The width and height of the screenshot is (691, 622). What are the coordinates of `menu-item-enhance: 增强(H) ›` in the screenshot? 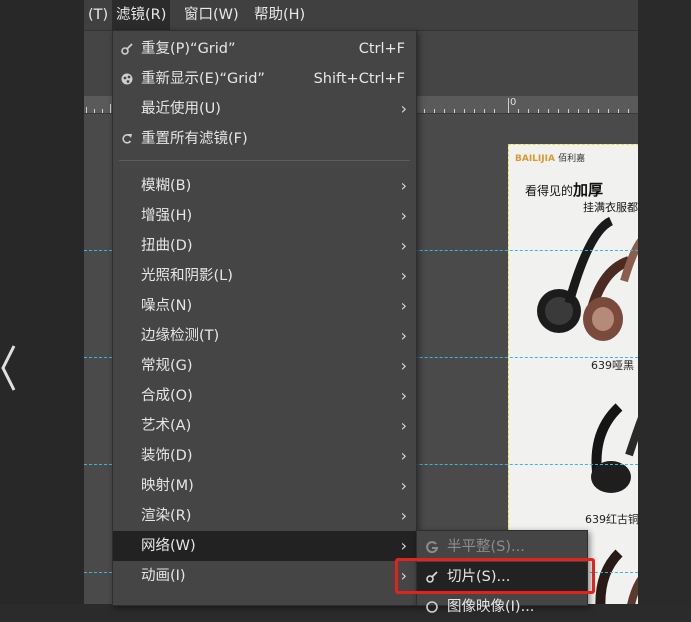 It's located at (264, 216).